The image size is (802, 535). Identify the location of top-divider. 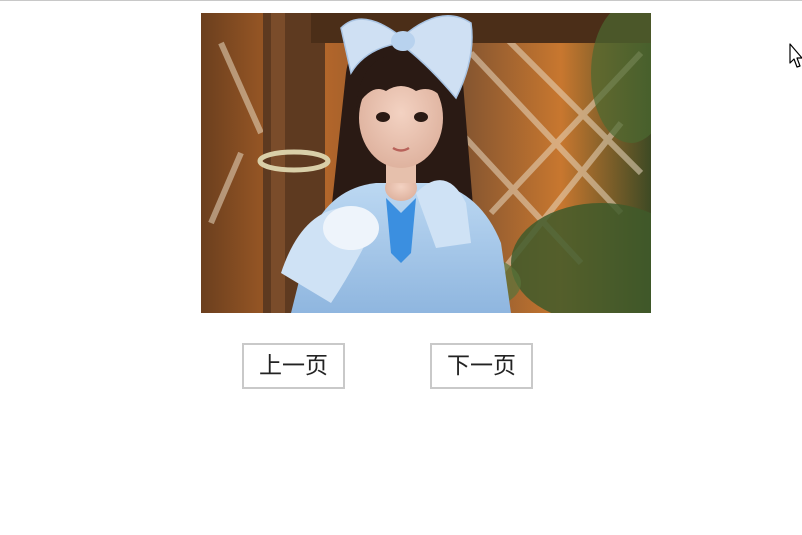
(401, 0).